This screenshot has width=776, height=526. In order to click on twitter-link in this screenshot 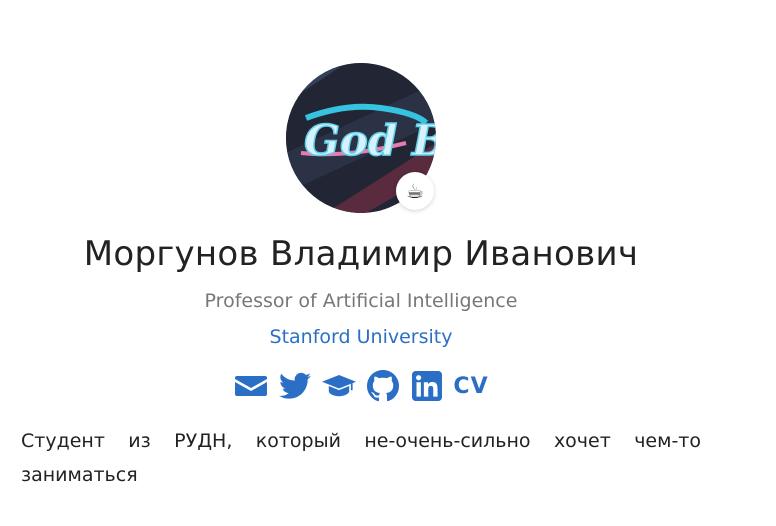, I will do `click(295, 386)`.